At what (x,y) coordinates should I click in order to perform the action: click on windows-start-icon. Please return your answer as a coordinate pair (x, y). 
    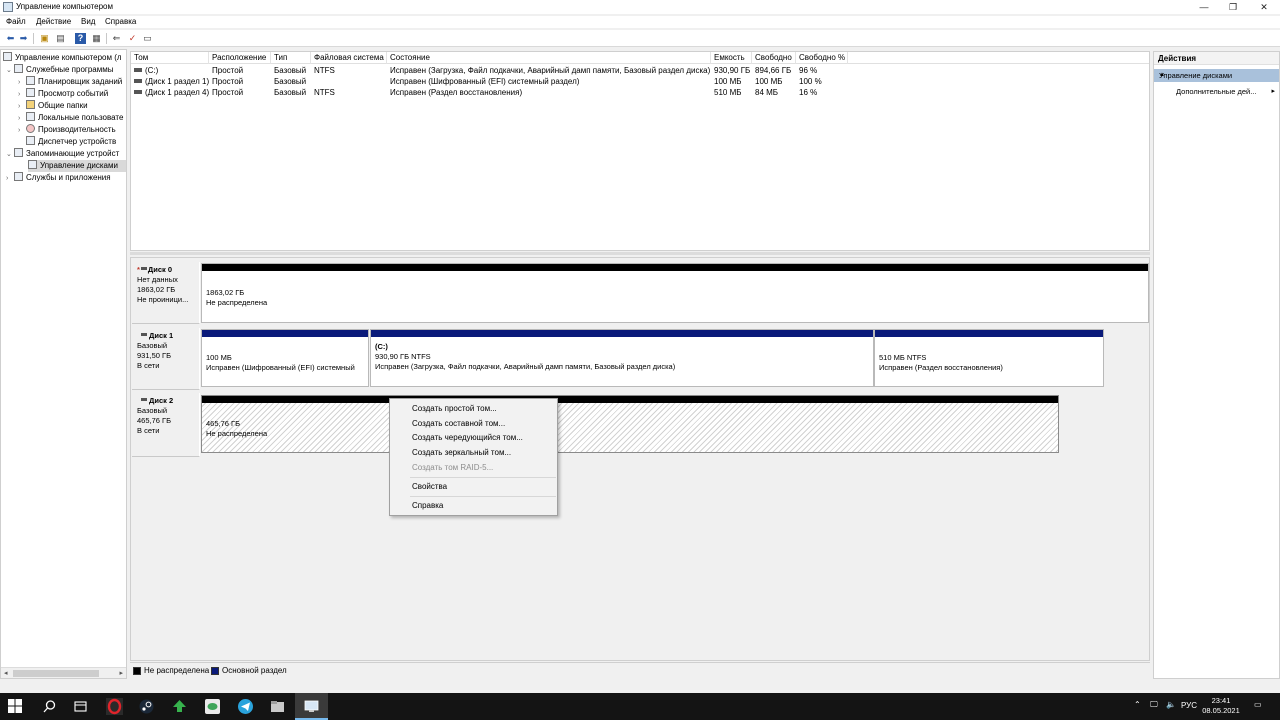
    Looking at the image, I should click on (15, 706).